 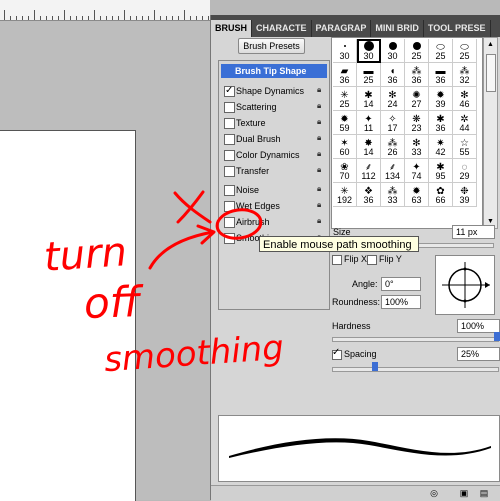 What do you see at coordinates (274, 222) in the screenshot?
I see `option-airbrush: Airbrush 🔒︎` at bounding box center [274, 222].